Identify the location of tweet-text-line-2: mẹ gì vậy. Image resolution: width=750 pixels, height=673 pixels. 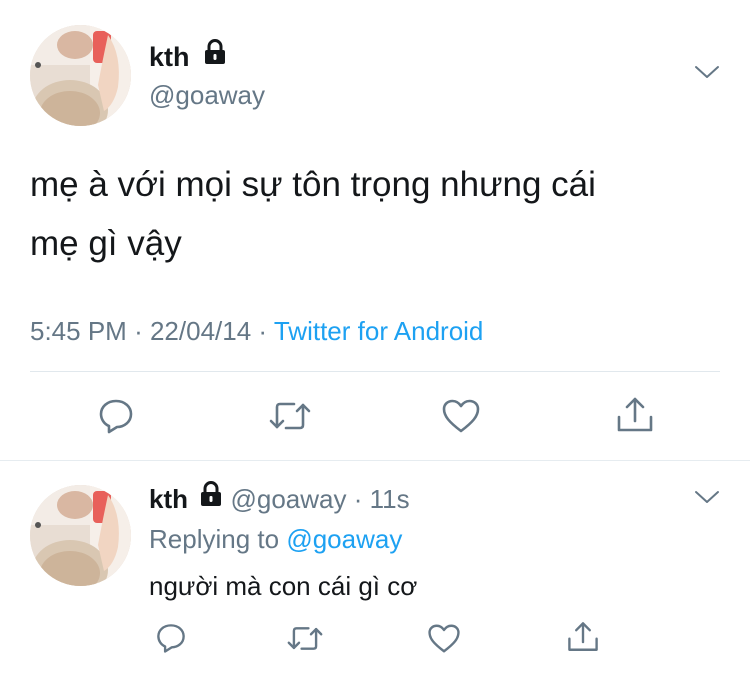
(106, 243).